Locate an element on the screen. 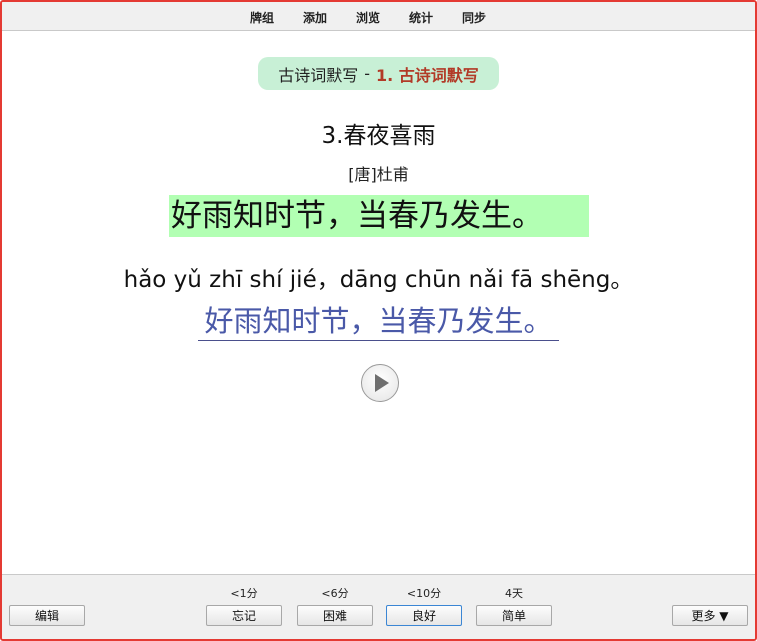 This screenshot has height=641, width=757. top-menu-bar: 牌组 添加 浏览 统计 同步 is located at coordinates (378, 16).